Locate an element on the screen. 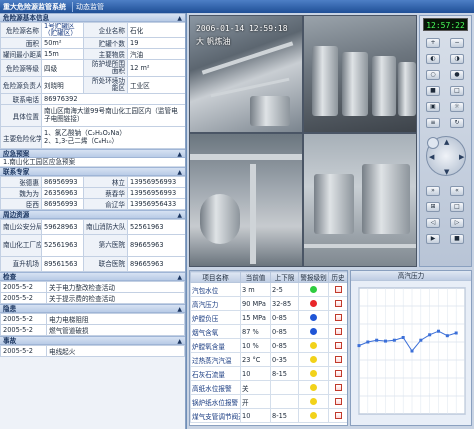  section-header-plan: 应急预案 ▲ is located at coordinates (92, 153).